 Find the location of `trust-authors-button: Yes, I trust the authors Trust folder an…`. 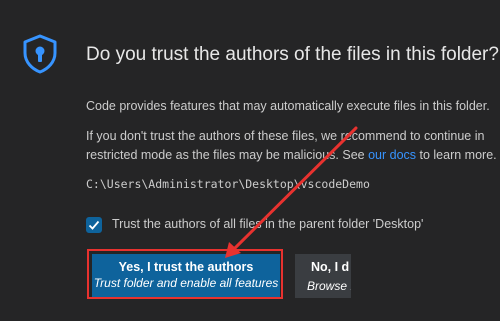

trust-authors-button: Yes, I trust the authors Trust folder an… is located at coordinates (186, 276).